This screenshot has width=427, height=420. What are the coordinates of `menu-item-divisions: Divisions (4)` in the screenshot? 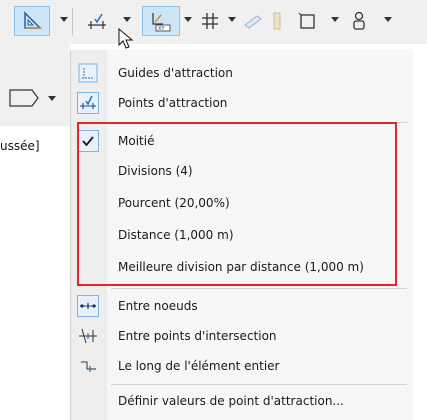 It's located at (241, 171).